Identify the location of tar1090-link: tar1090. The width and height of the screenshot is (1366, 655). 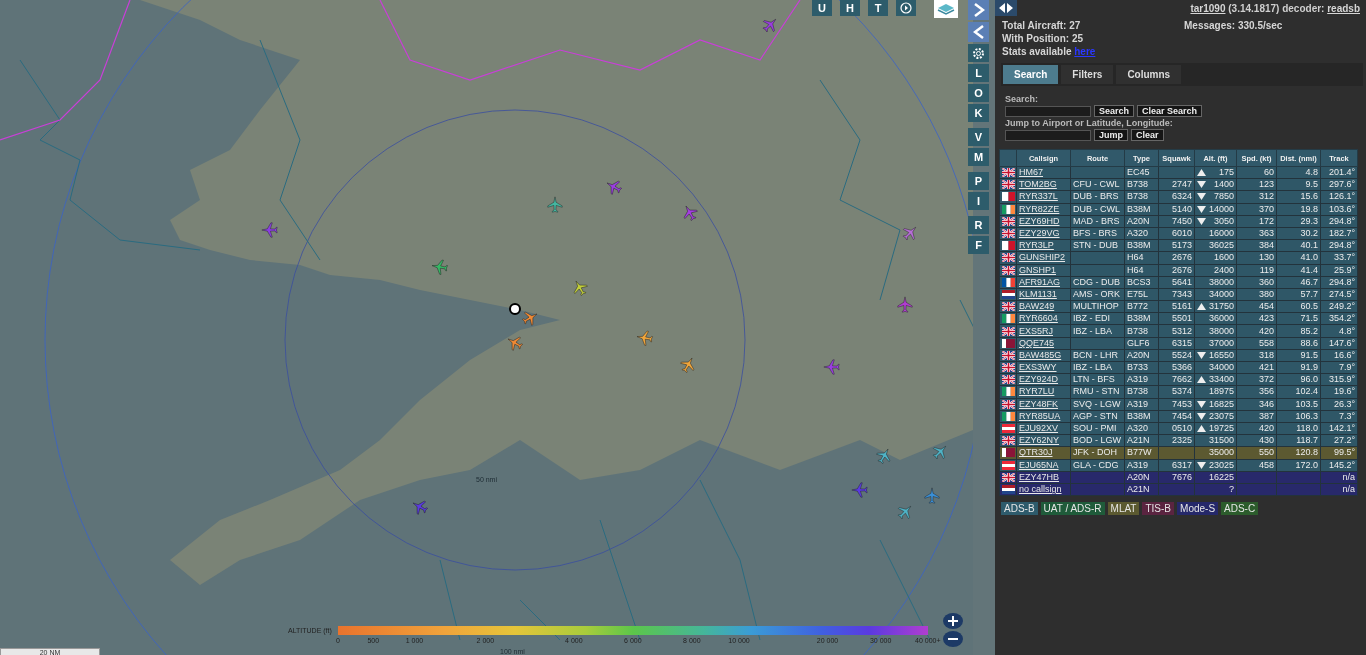
(1208, 8).